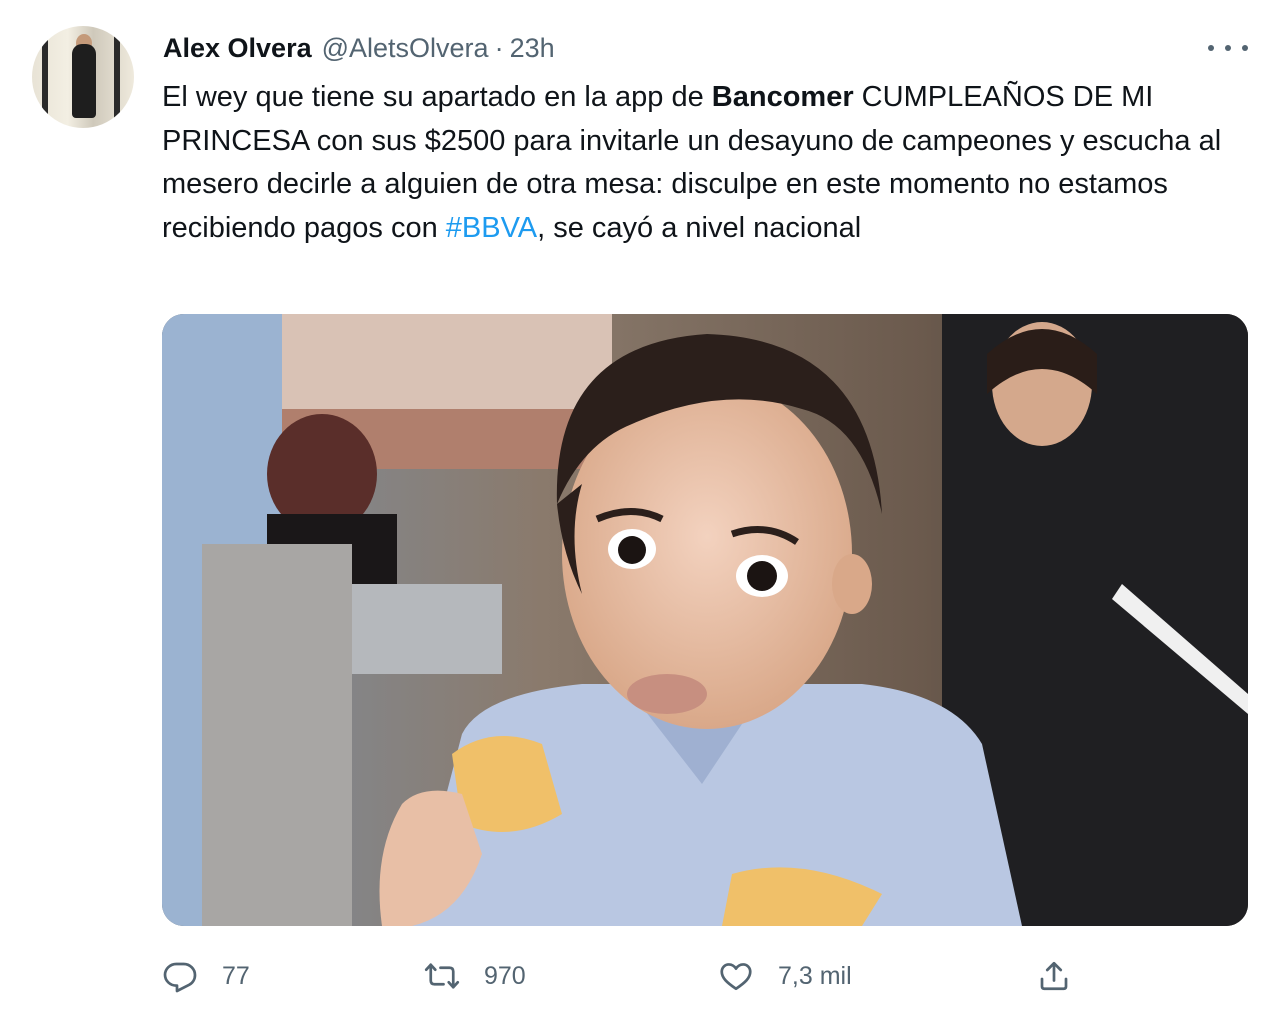  What do you see at coordinates (505, 975) in the screenshot?
I see `retweet-count: 970` at bounding box center [505, 975].